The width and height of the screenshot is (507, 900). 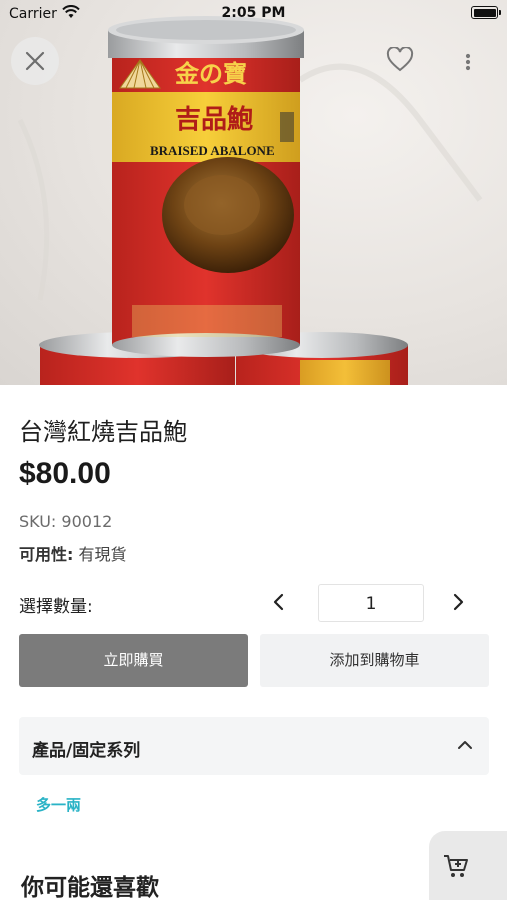 I want to click on product-sku: SKU: 90012, so click(x=66, y=521).